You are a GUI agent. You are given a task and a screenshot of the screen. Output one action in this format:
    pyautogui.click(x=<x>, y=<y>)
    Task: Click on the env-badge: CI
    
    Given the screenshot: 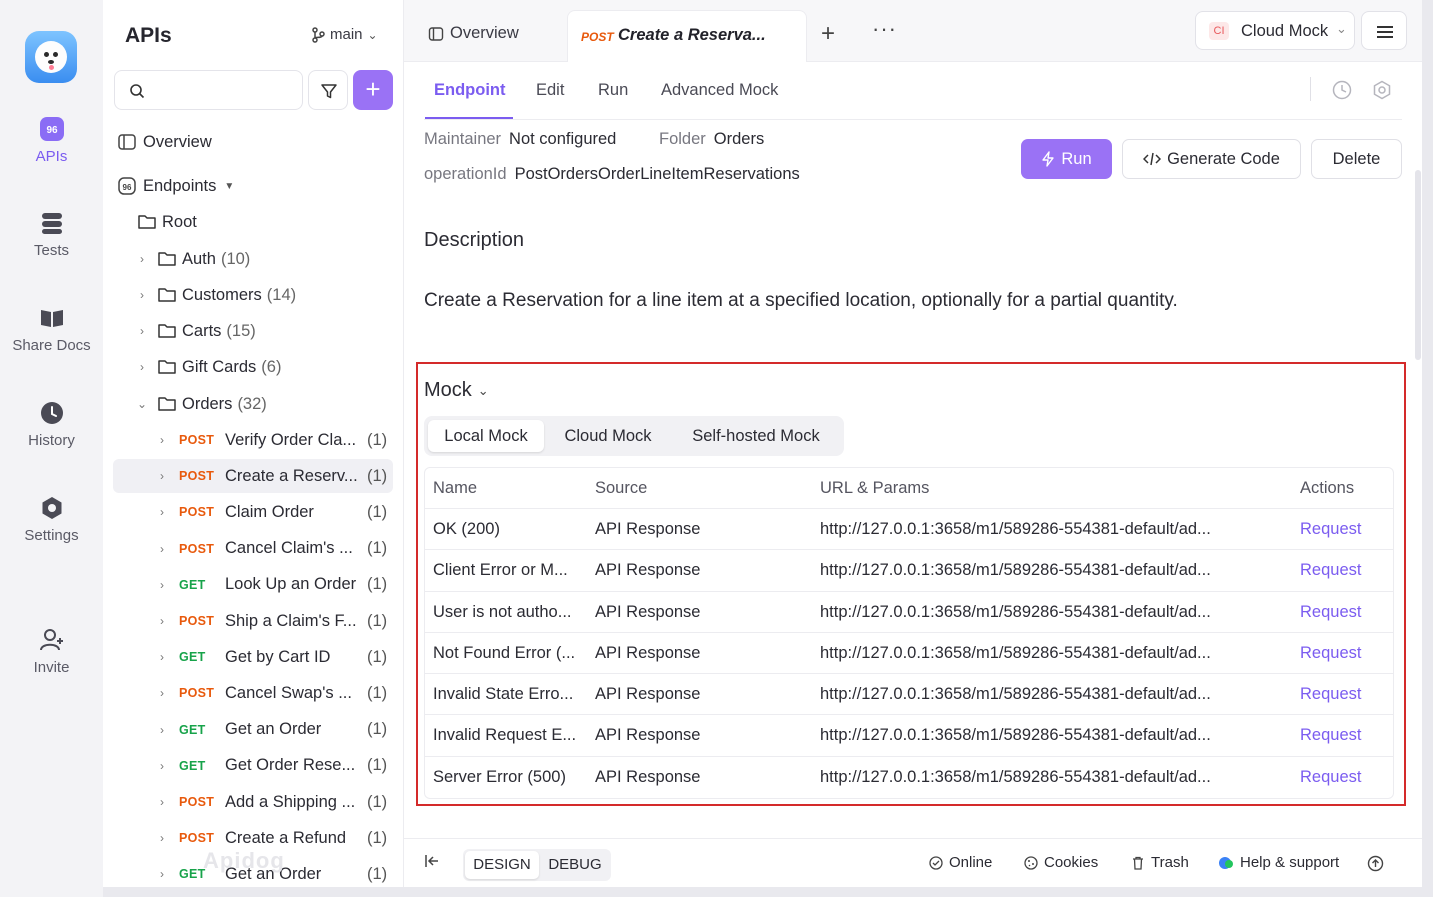 What is the action you would take?
    pyautogui.click(x=1219, y=31)
    